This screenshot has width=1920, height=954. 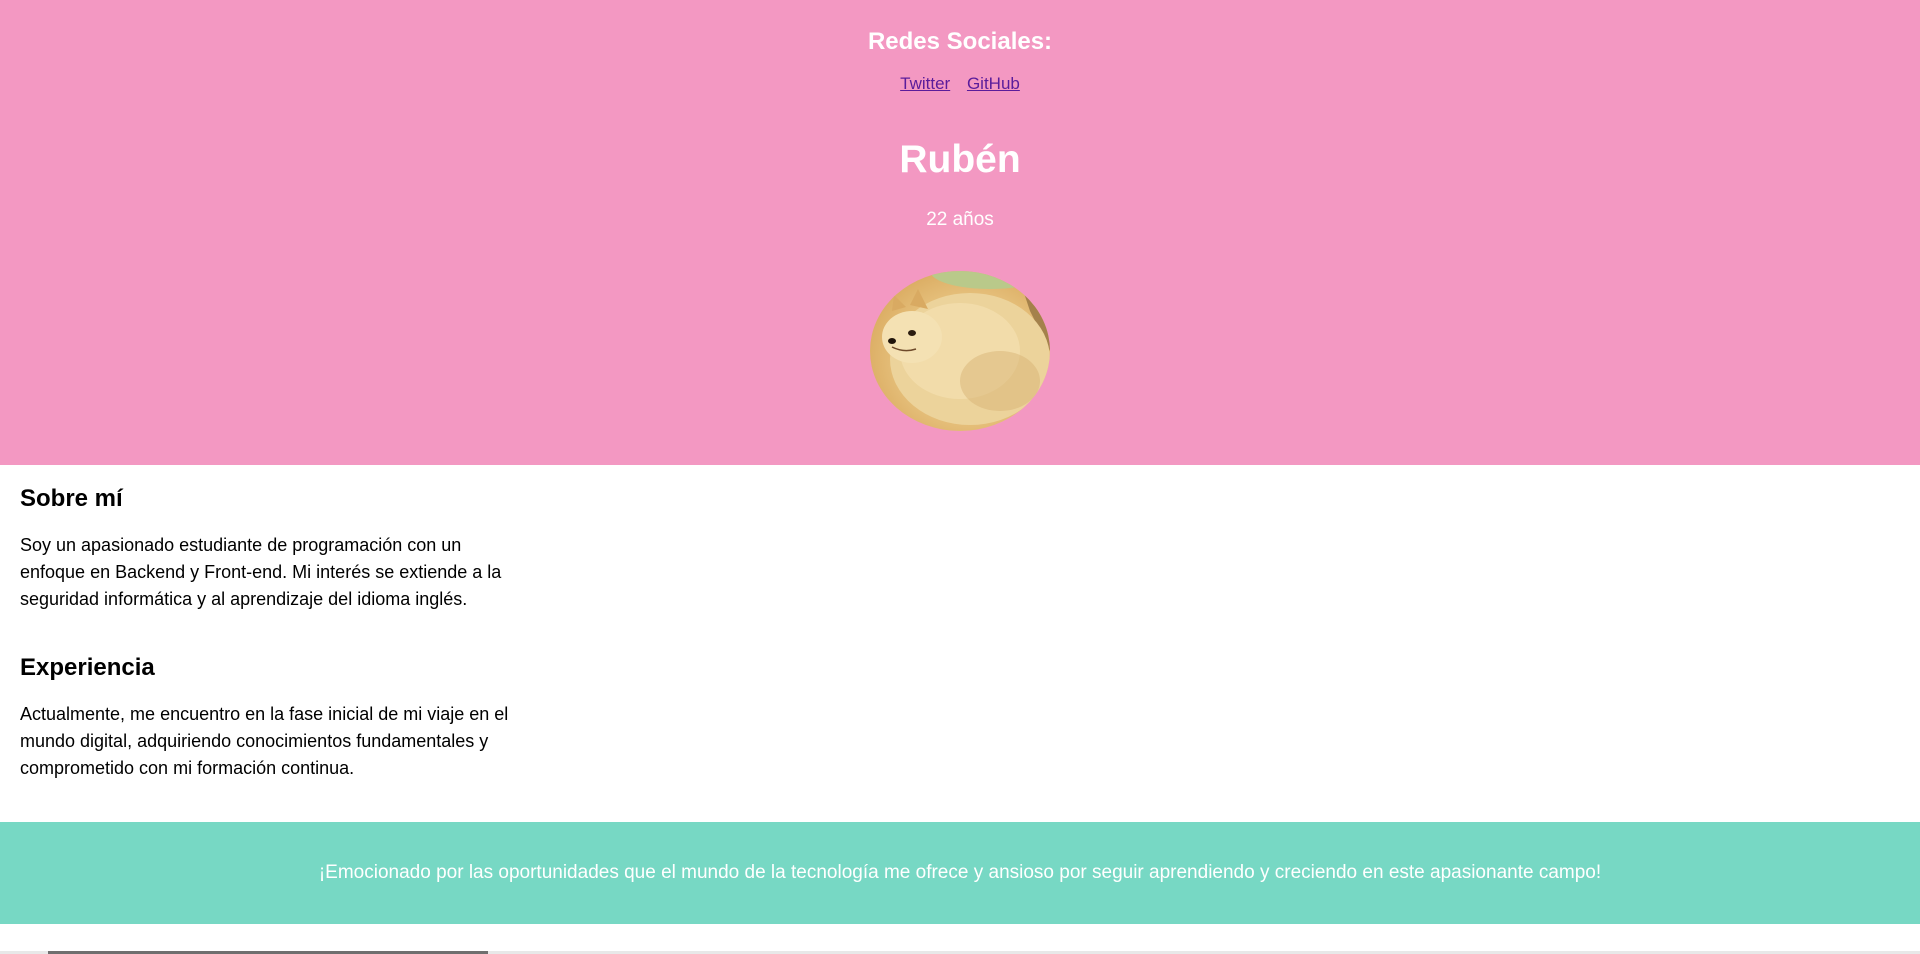 What do you see at coordinates (71, 498) in the screenshot?
I see `about-title: Sobre mí` at bounding box center [71, 498].